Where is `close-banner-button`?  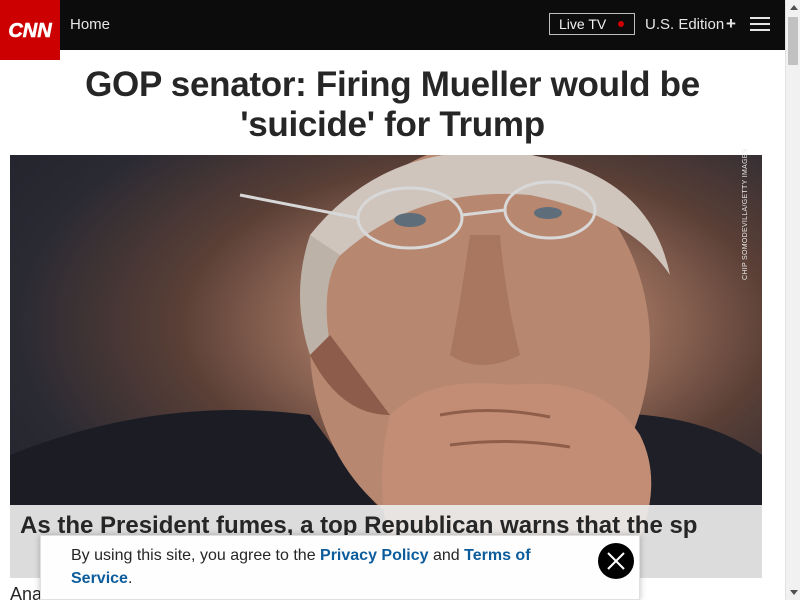 close-banner-button is located at coordinates (616, 561).